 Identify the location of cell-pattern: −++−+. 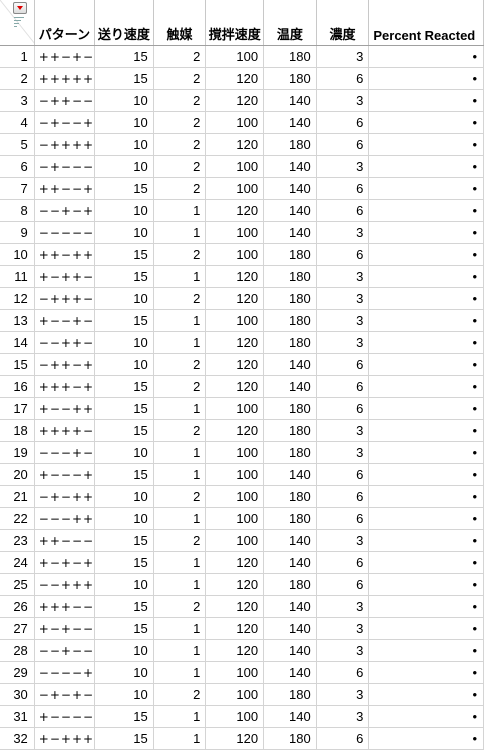
(65, 364).